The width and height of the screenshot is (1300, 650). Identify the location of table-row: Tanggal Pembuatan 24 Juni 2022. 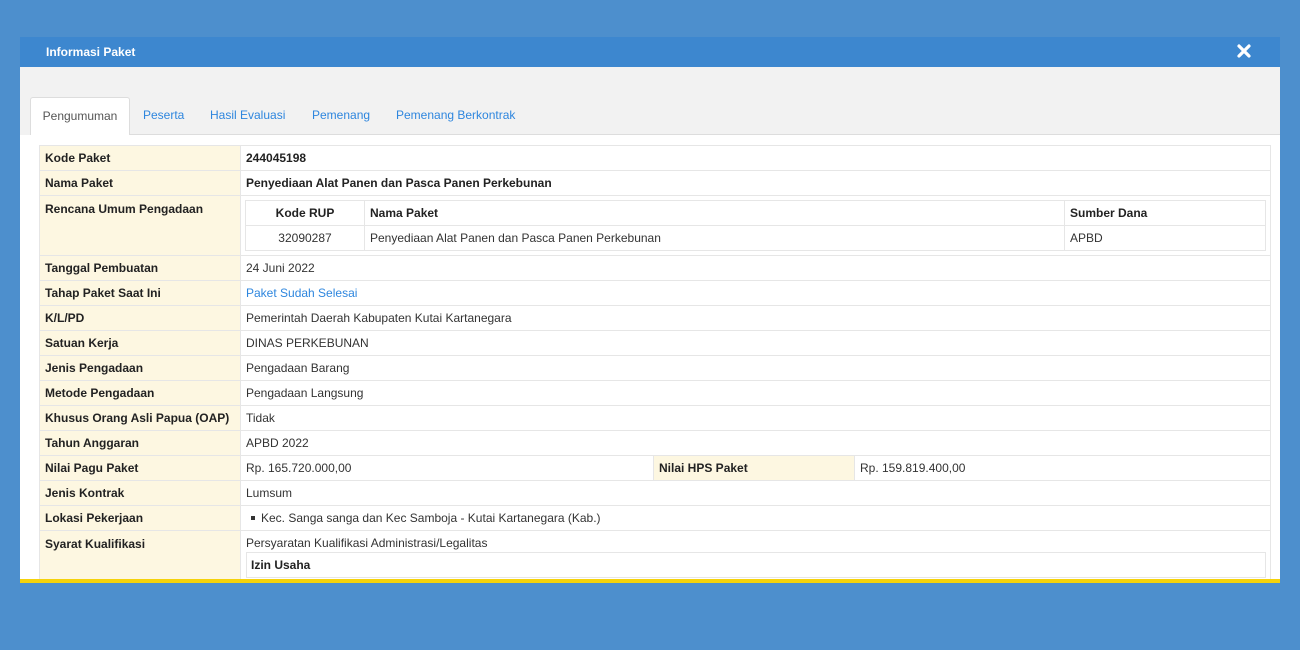
(655, 268).